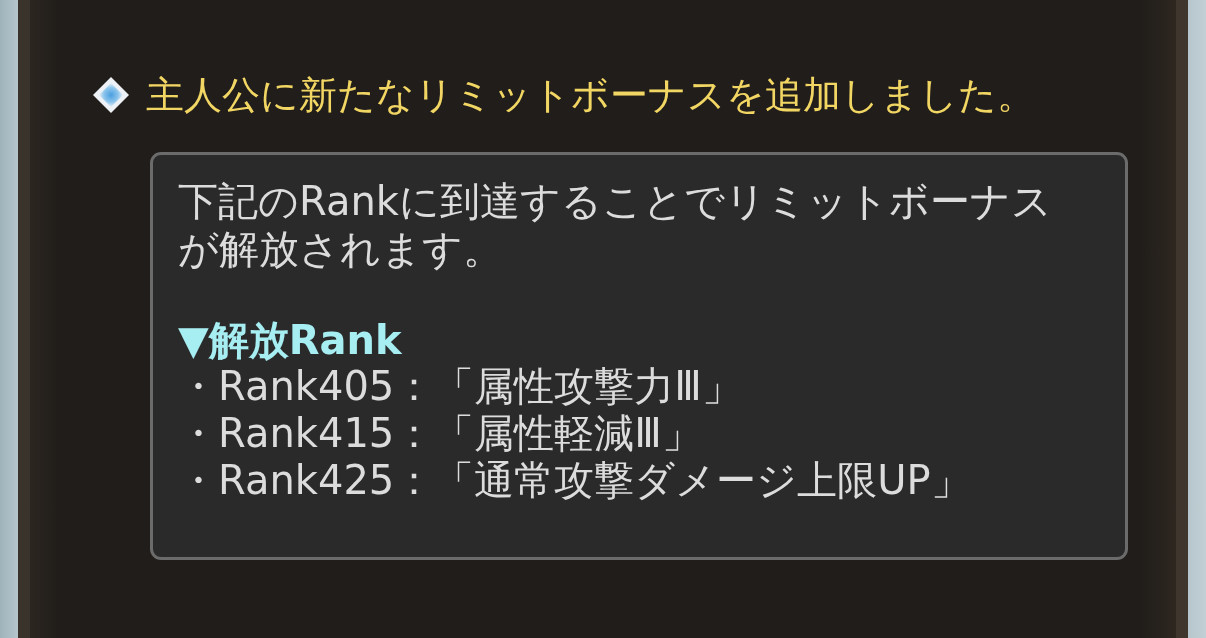  Describe the element at coordinates (460, 386) in the screenshot. I see `rank-bonus-item: ・Rank405：「属性攻撃力Ⅲ」` at that location.